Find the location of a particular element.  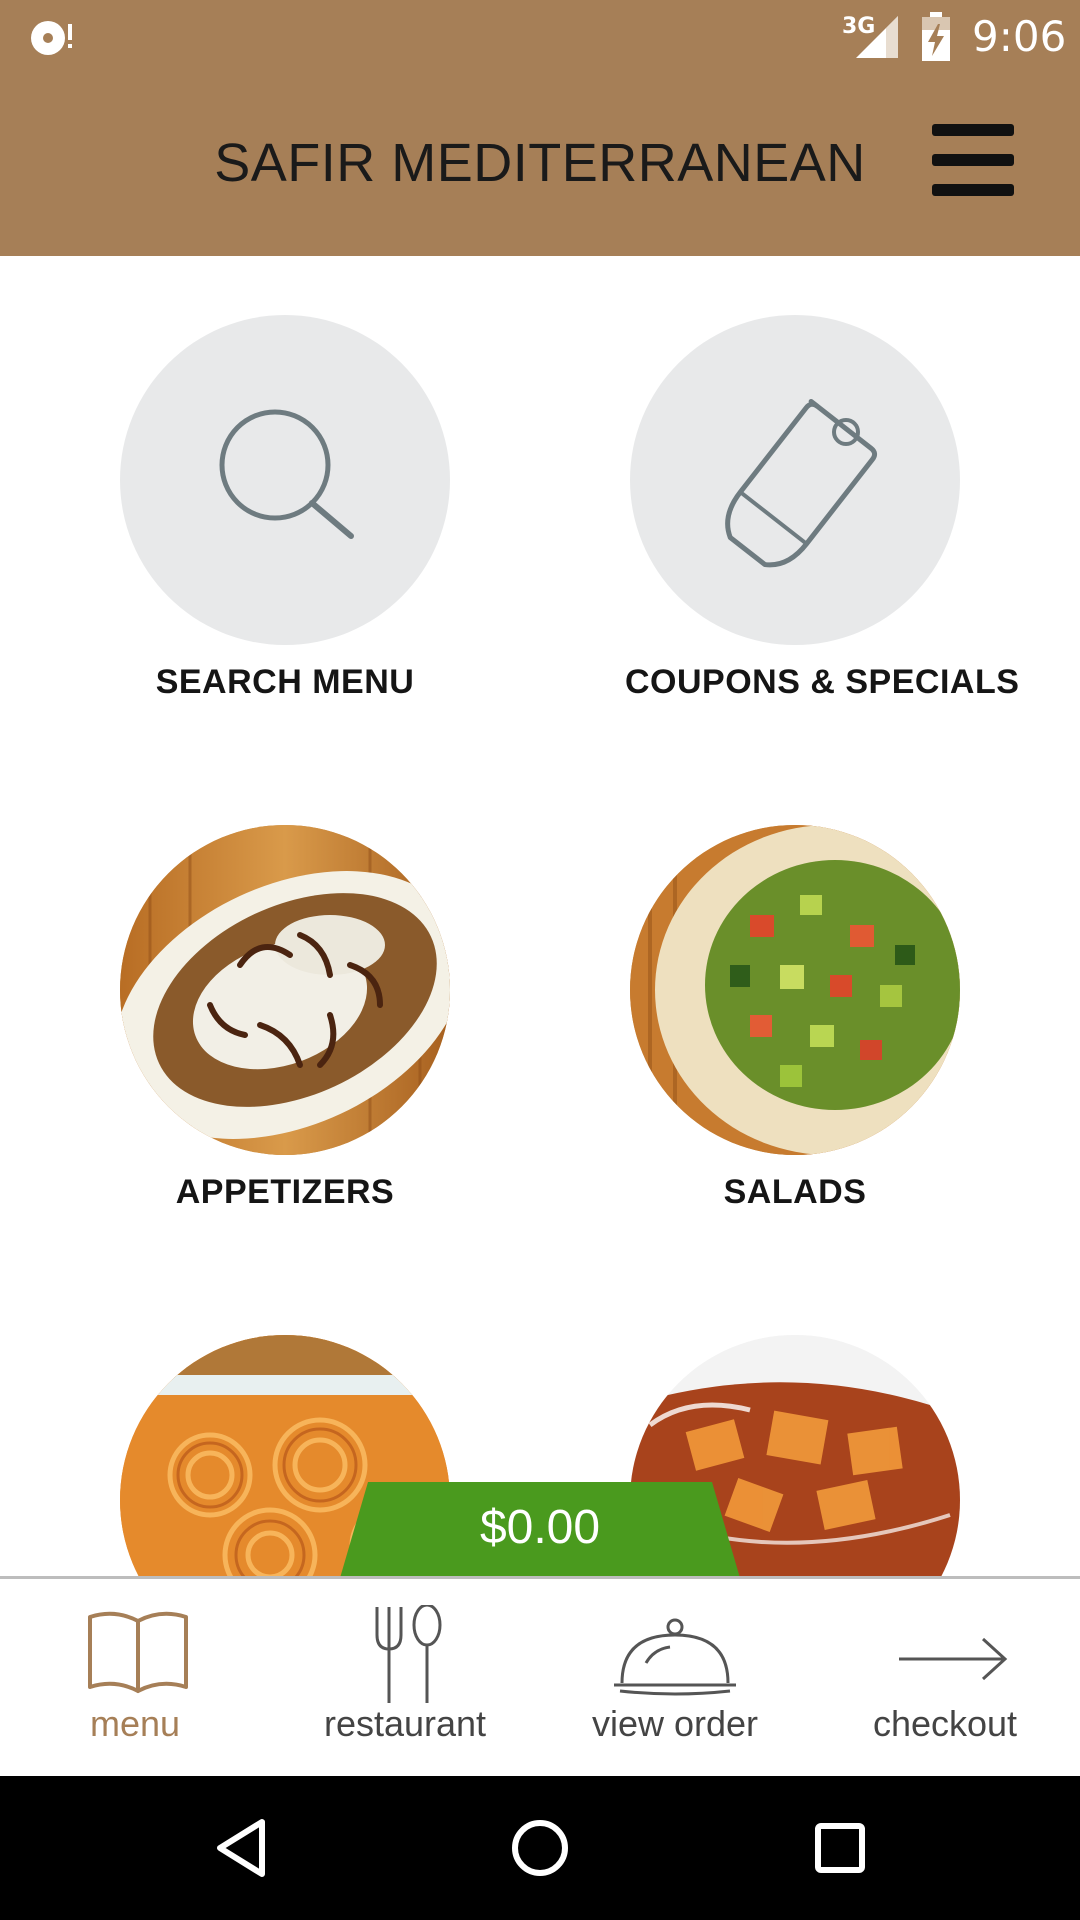

appetizers-tile: APPETIZERS is located at coordinates (285, 1018).